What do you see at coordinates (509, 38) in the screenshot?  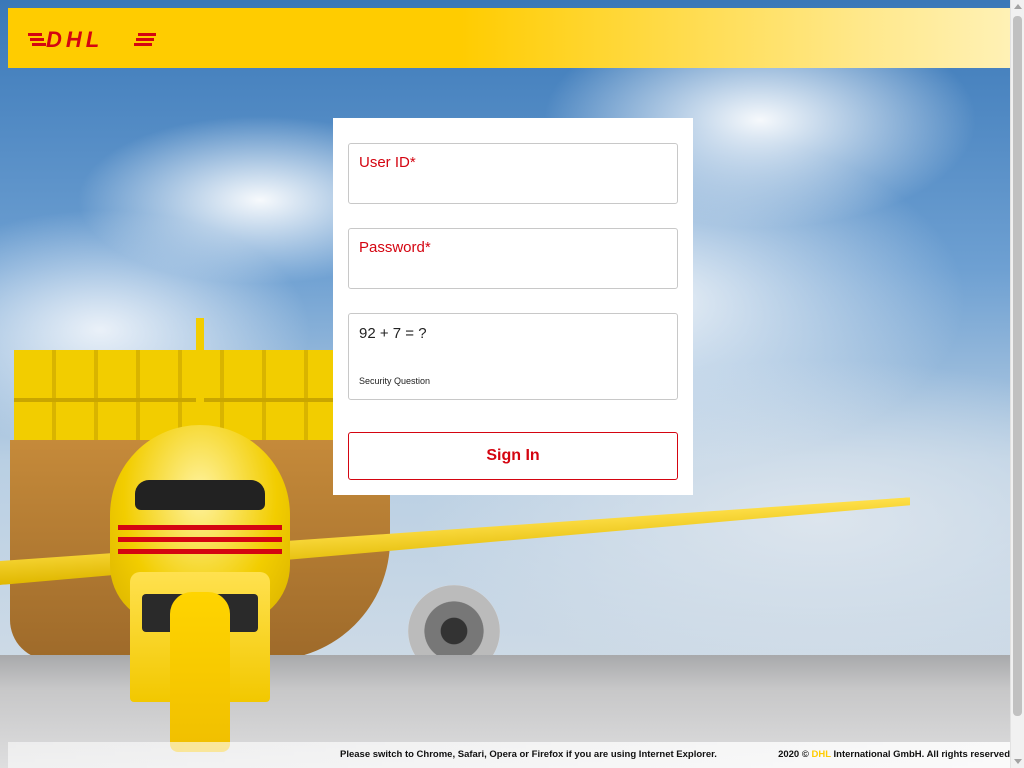 I see `top-header-bar: DHL` at bounding box center [509, 38].